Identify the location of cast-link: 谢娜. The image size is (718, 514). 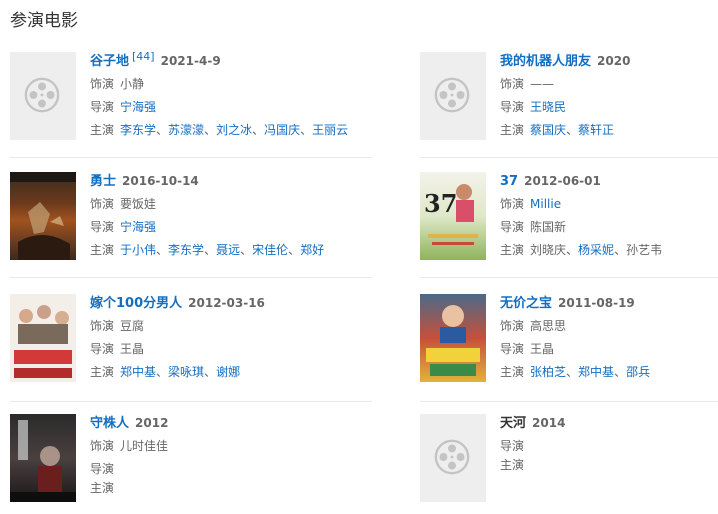
(228, 372).